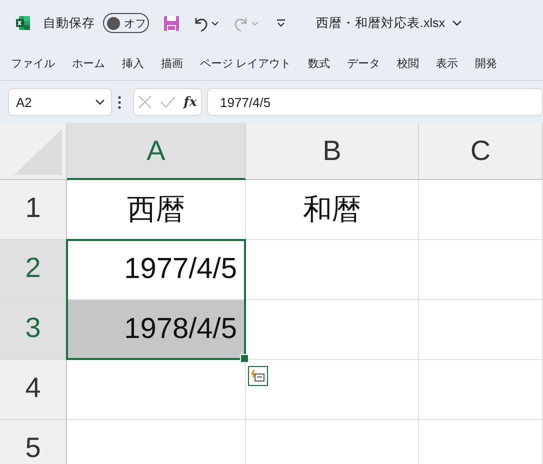 The height and width of the screenshot is (464, 543). I want to click on column-header: B, so click(332, 151).